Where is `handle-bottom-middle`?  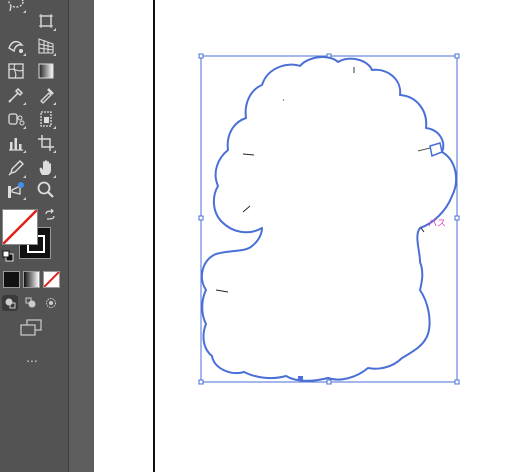
handle-bottom-middle is located at coordinates (329, 382).